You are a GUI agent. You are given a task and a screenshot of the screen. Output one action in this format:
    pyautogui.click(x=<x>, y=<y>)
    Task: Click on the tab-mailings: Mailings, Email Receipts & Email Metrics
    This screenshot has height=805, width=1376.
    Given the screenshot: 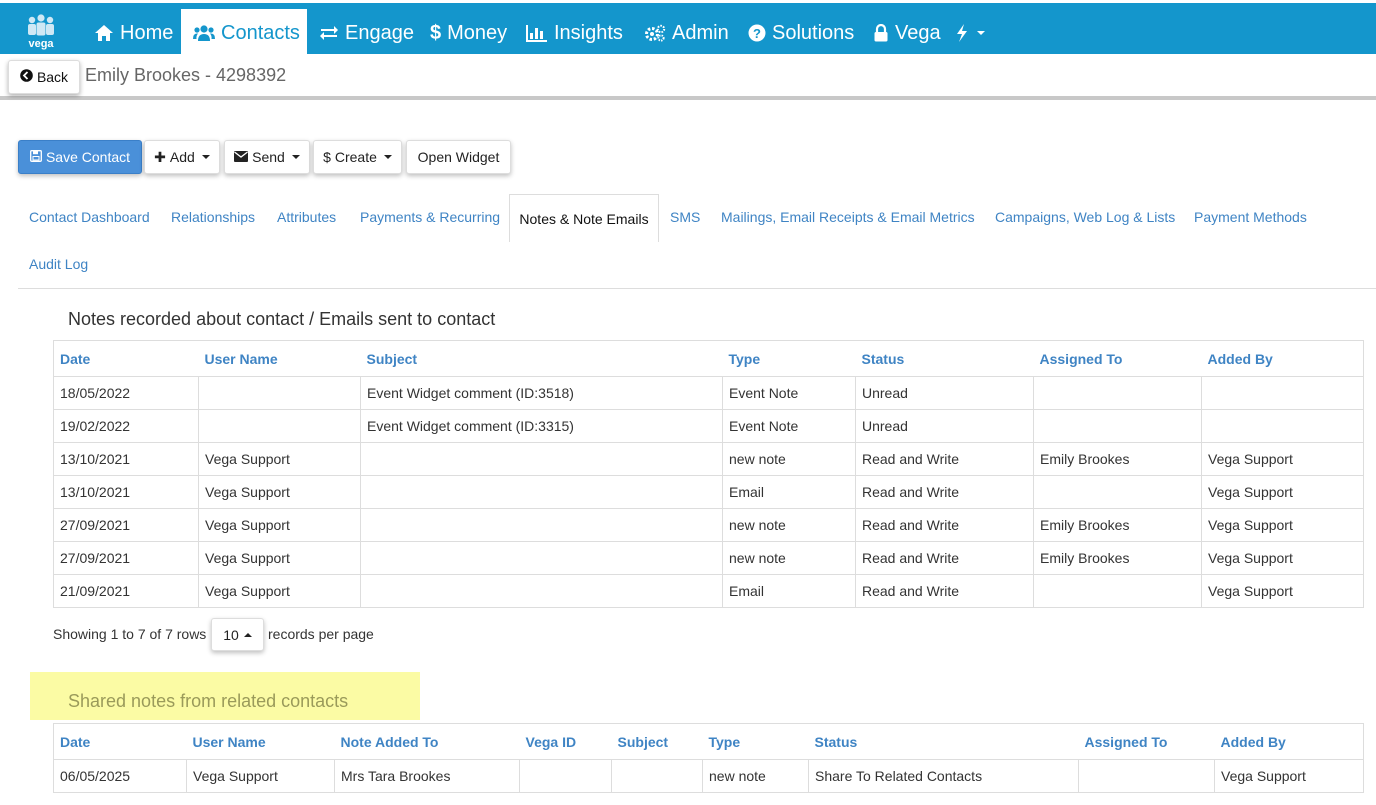 What is the action you would take?
    pyautogui.click(x=848, y=217)
    